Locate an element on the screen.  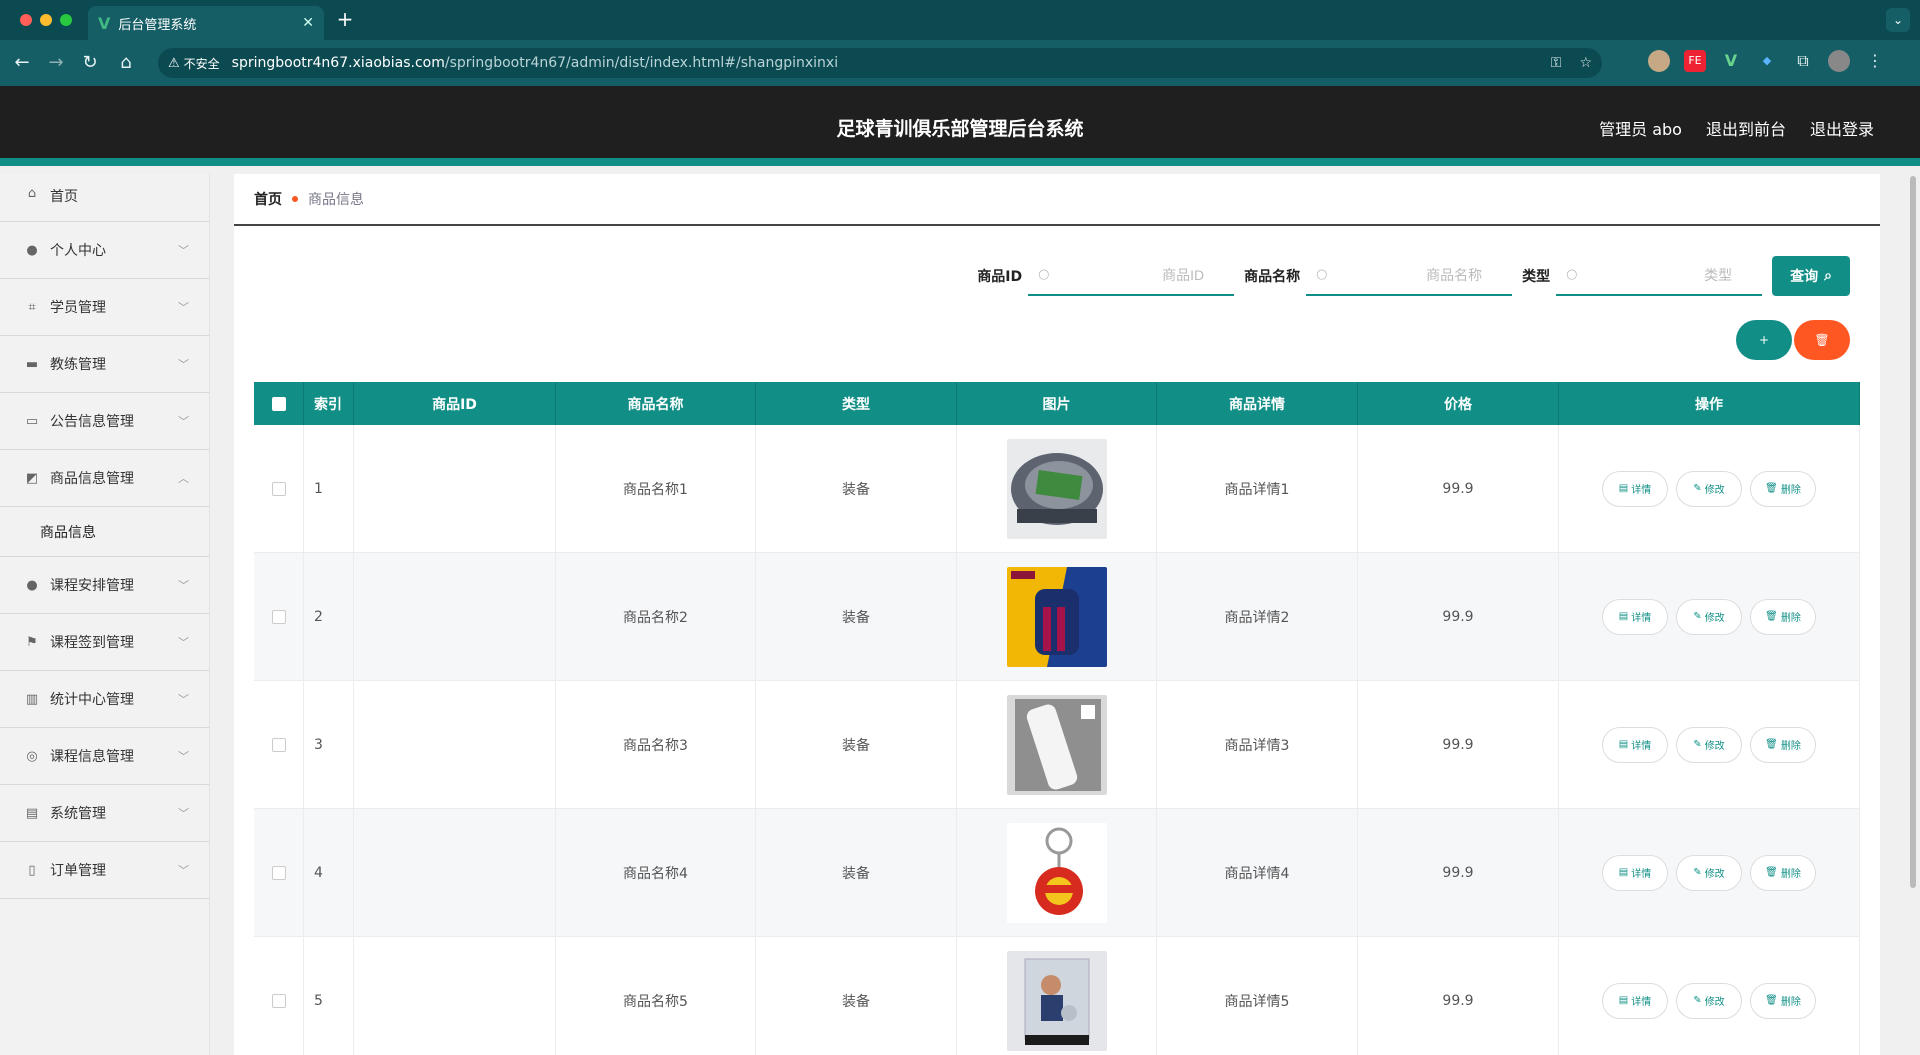
product-name-input is located at coordinates (1409, 275).